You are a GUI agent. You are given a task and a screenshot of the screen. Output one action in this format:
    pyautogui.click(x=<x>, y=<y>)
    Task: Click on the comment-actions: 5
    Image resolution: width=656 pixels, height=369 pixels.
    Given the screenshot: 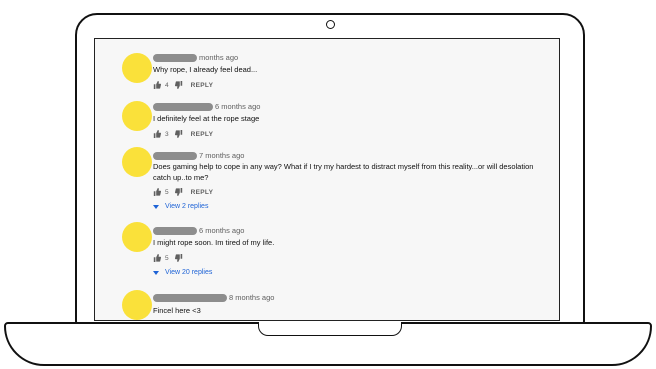 What is the action you would take?
    pyautogui.click(x=168, y=258)
    